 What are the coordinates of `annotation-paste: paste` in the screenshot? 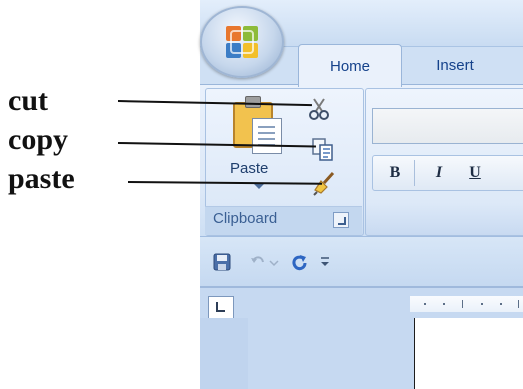 It's located at (41, 178).